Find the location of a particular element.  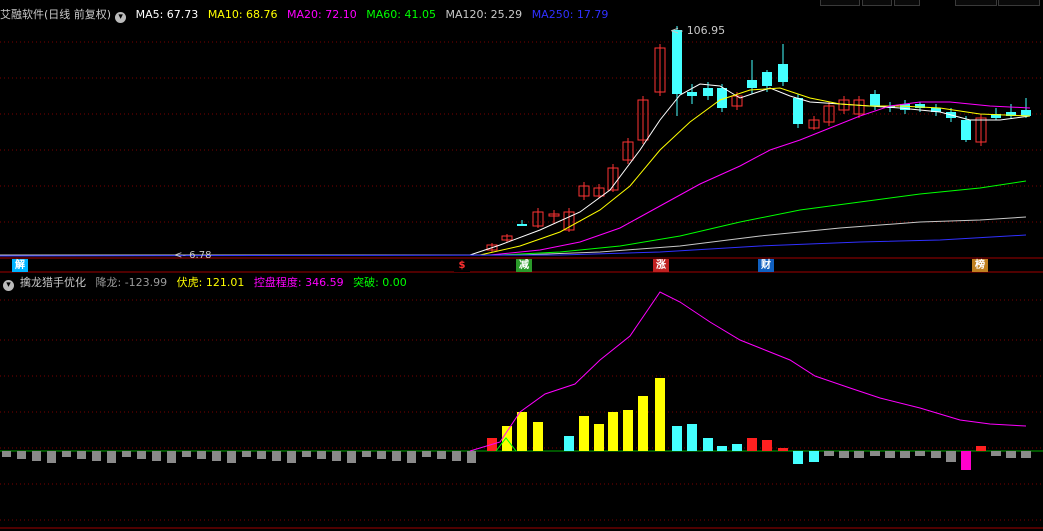

ma60-line is located at coordinates (513, 218).